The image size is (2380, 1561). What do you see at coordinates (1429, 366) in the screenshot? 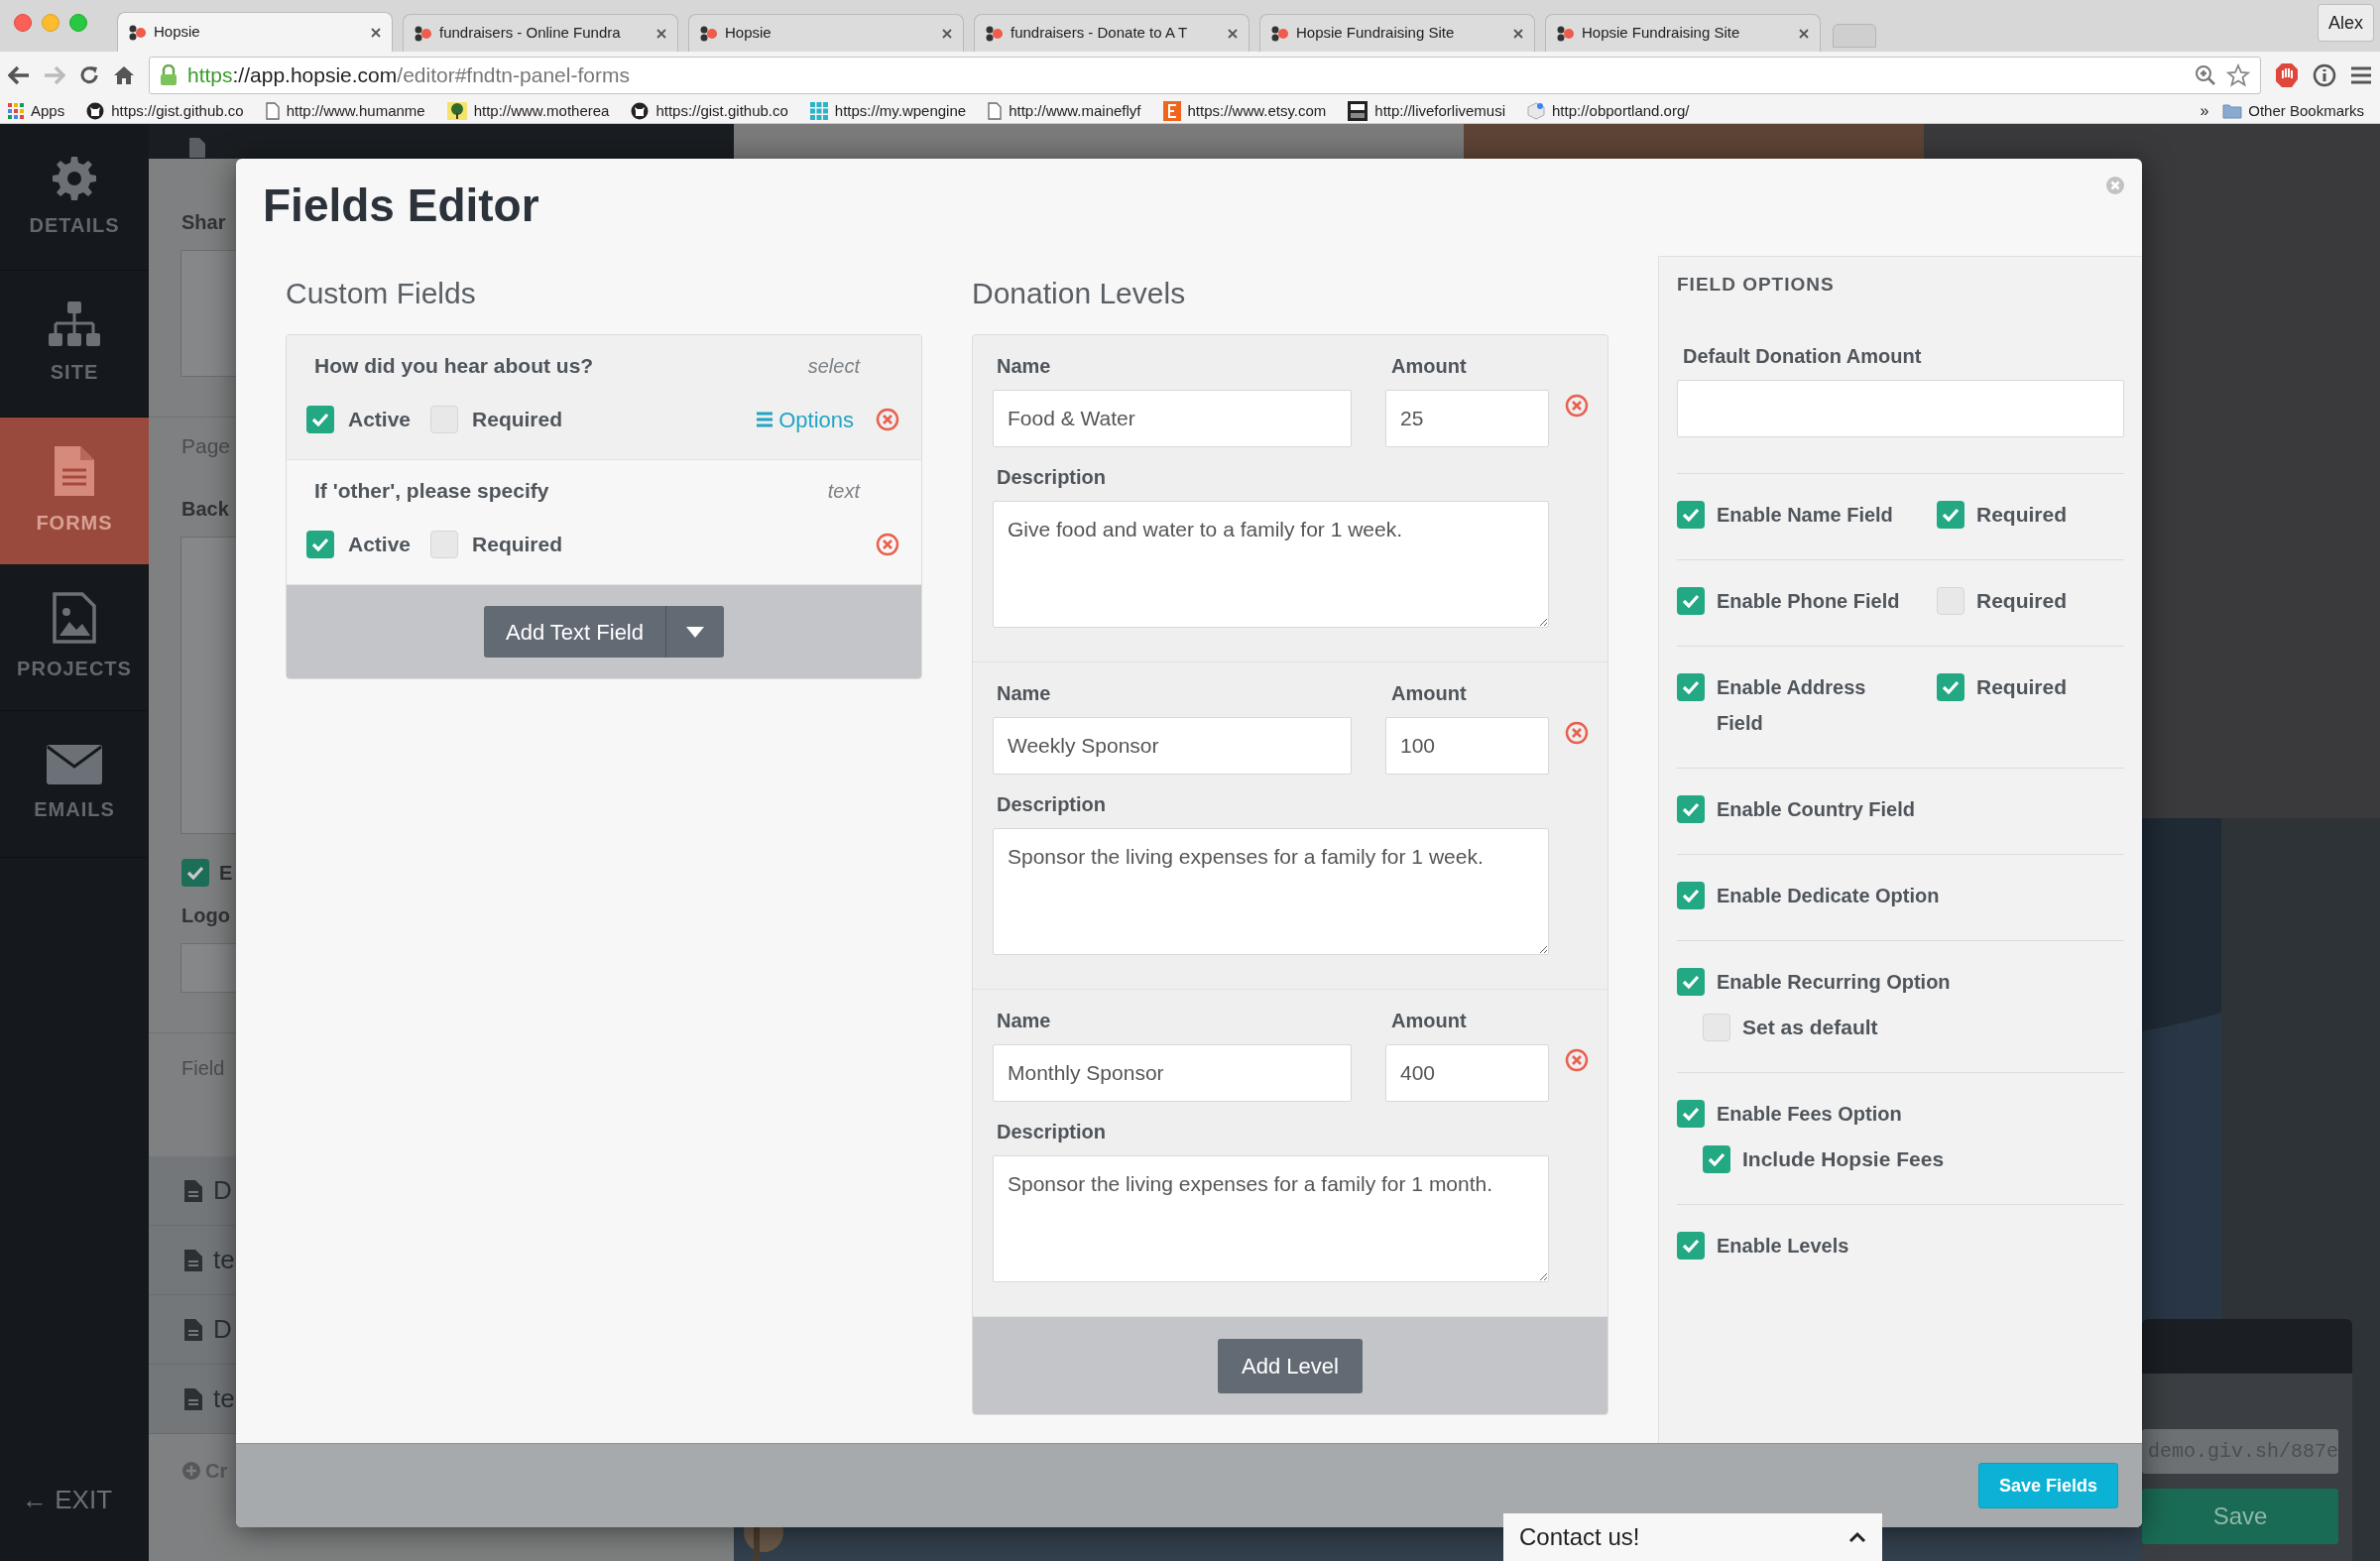
I see `field-label: Amount` at bounding box center [1429, 366].